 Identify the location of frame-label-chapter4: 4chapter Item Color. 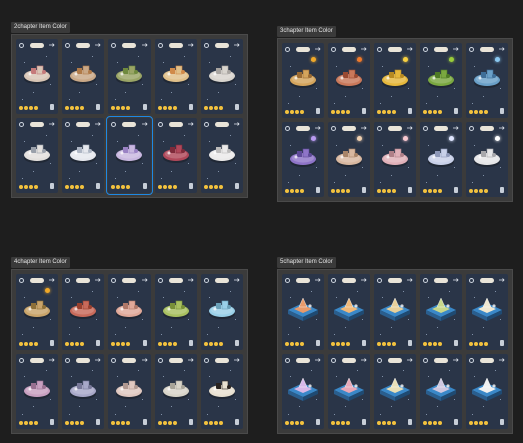
(40, 262).